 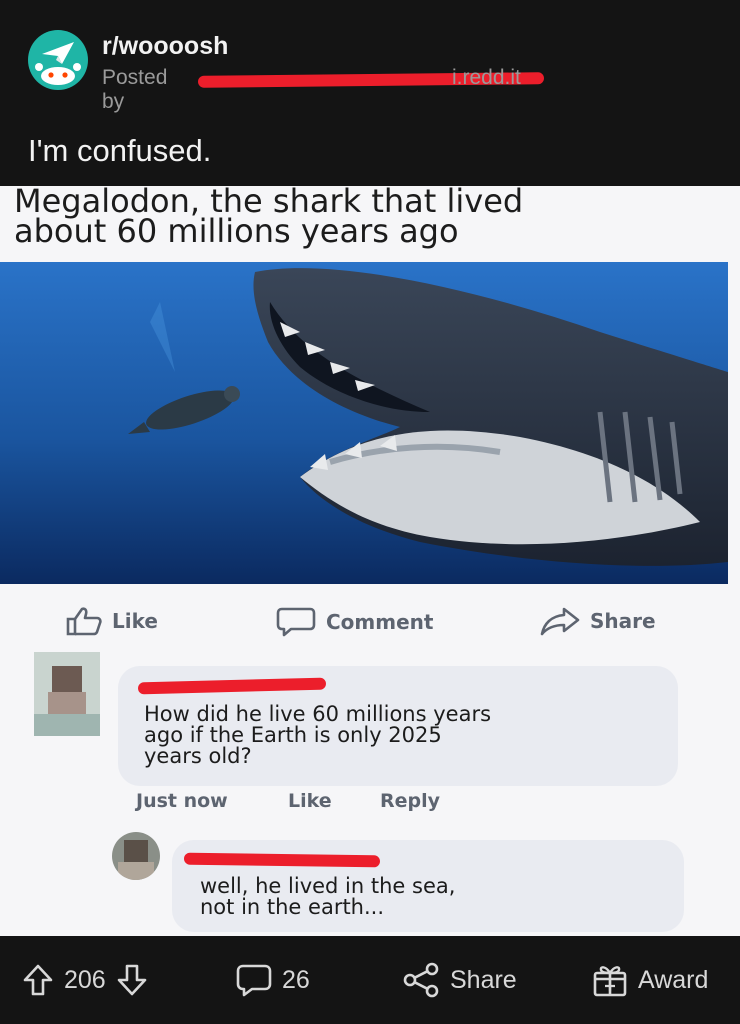 I want to click on posted-by-label: Posted by, so click(x=135, y=89).